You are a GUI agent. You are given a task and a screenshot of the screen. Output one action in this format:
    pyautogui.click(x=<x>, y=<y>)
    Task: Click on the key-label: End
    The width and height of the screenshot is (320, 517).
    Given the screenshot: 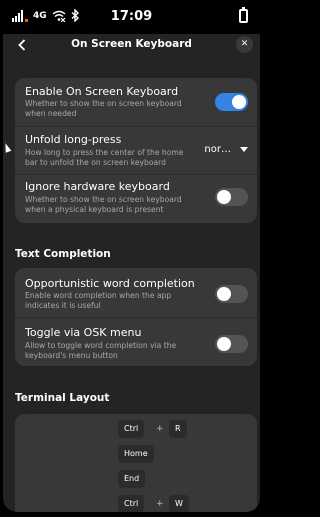 What is the action you would take?
    pyautogui.click(x=132, y=479)
    